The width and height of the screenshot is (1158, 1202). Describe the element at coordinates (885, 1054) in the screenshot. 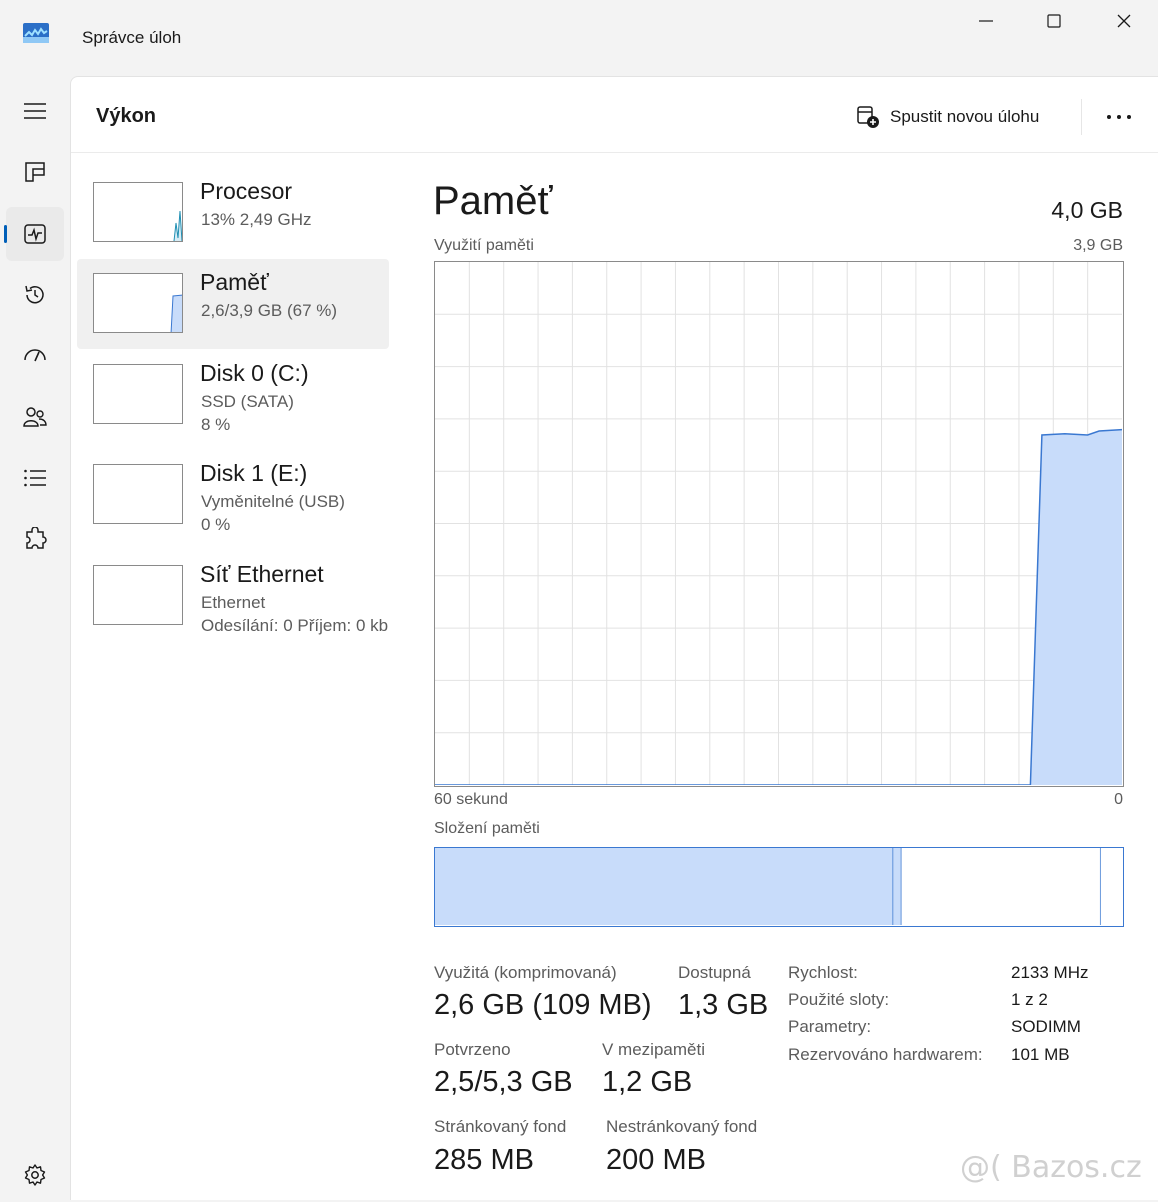

I see `hardware-reserved-key: Rezervováno hardwarem:` at that location.